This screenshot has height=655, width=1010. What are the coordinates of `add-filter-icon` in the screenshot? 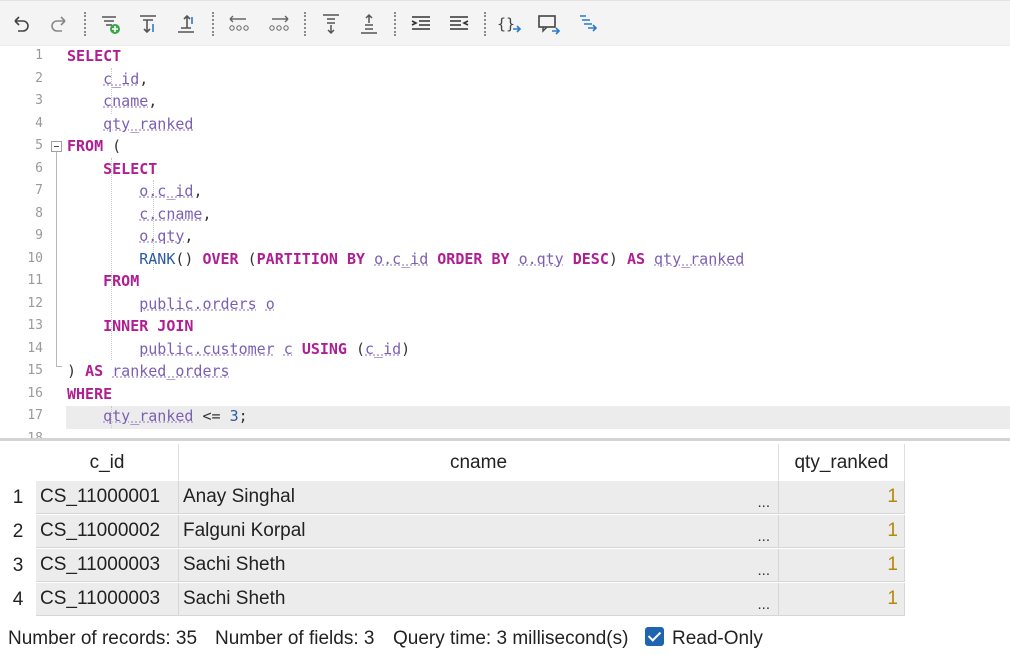 It's located at (111, 24).